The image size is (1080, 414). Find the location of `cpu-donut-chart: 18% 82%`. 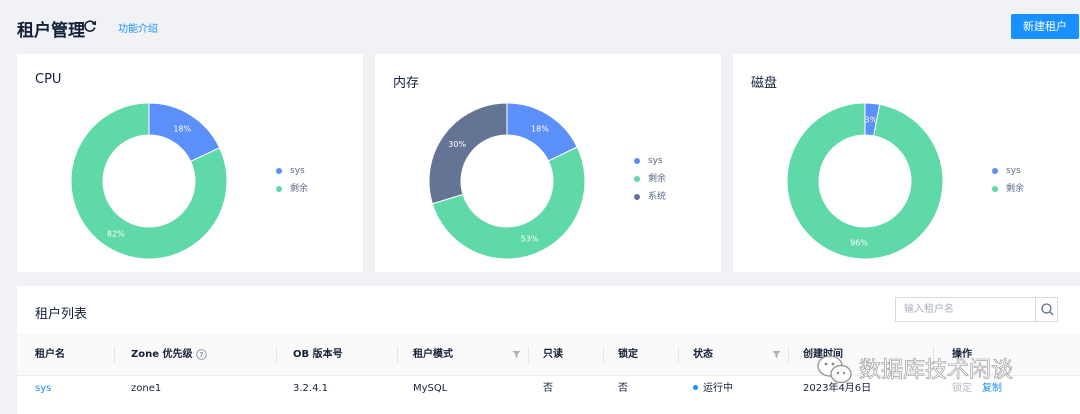

cpu-donut-chart: 18% 82% is located at coordinates (149, 181).